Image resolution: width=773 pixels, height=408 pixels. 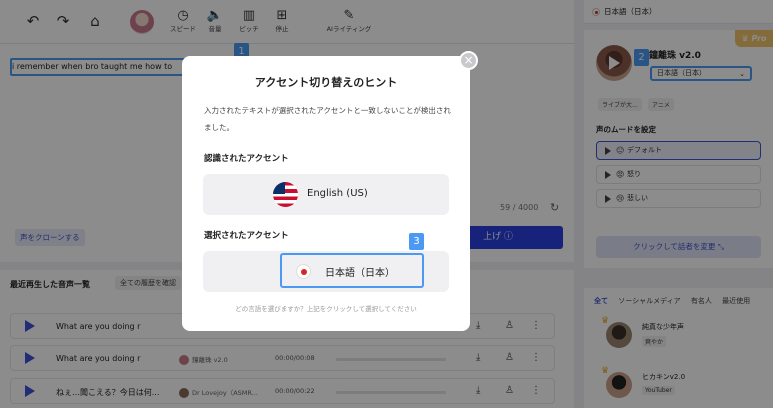 I want to click on selected-accent-label: 日本語（日本）, so click(x=360, y=273).